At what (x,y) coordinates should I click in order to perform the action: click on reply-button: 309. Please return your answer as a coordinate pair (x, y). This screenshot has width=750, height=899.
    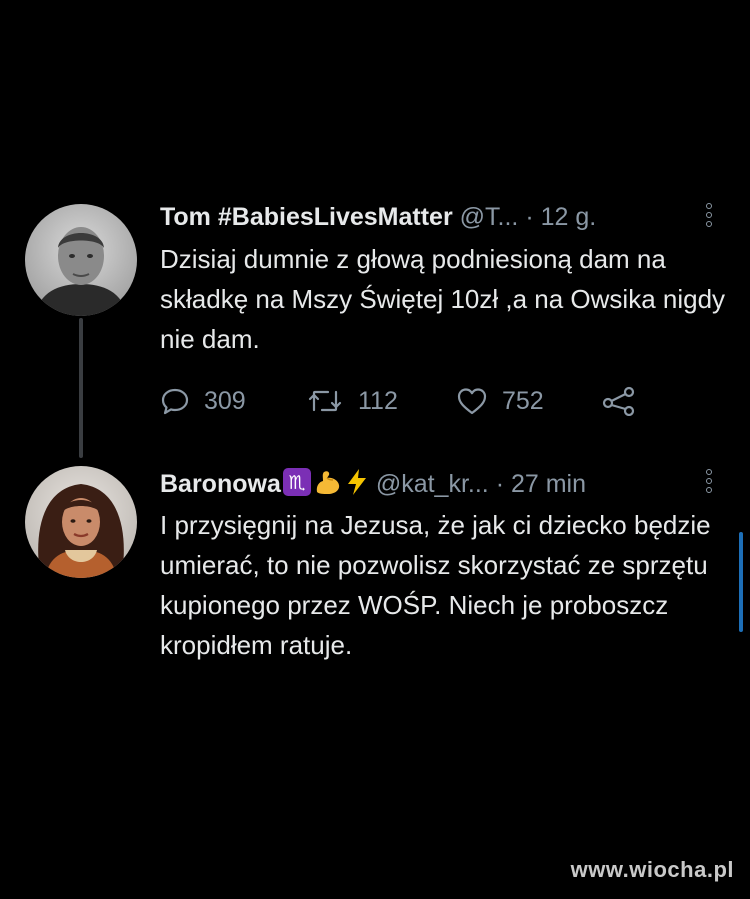
    Looking at the image, I should click on (203, 401).